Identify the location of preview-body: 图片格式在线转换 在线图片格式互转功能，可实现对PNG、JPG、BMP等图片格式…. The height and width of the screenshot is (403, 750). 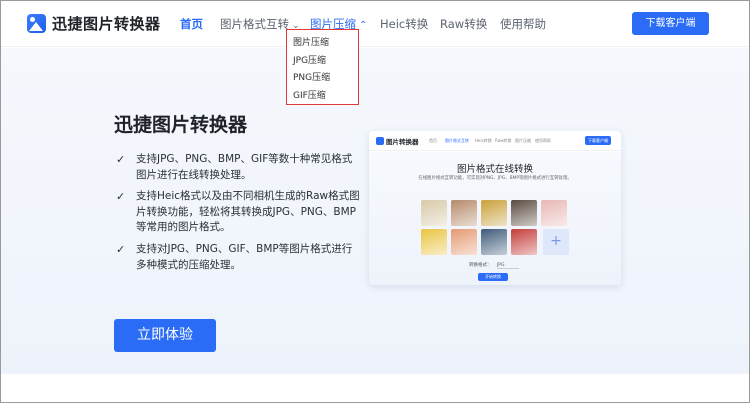
(495, 218).